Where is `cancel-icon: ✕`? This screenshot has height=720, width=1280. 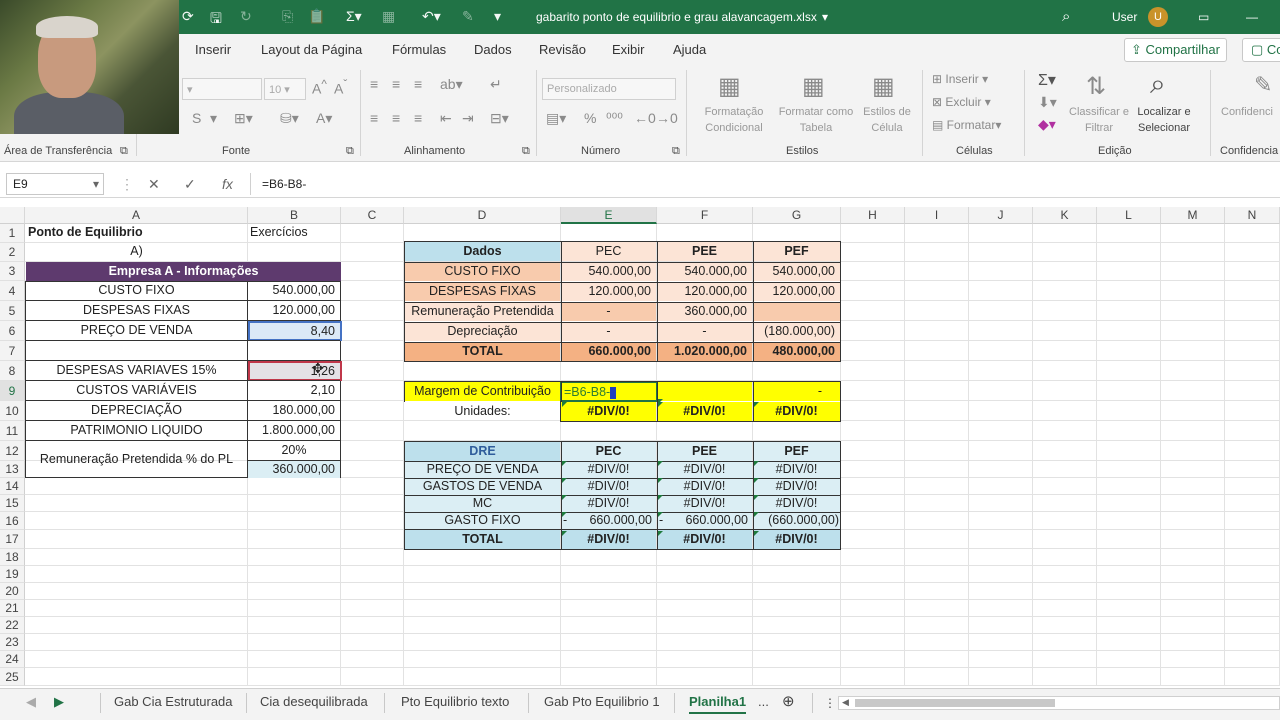 cancel-icon: ✕ is located at coordinates (154, 184).